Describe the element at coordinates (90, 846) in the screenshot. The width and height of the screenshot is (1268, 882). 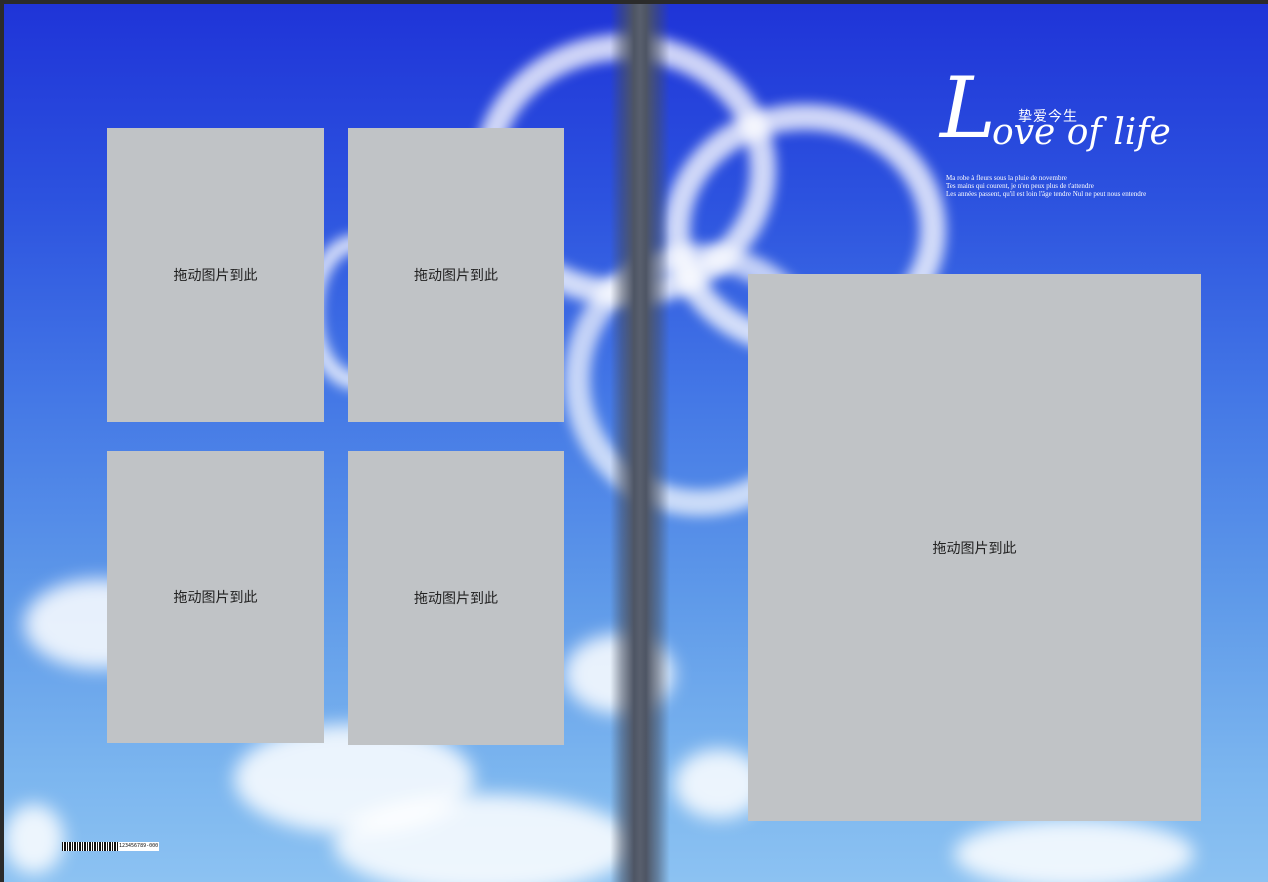
I see `barcode-bars` at that location.